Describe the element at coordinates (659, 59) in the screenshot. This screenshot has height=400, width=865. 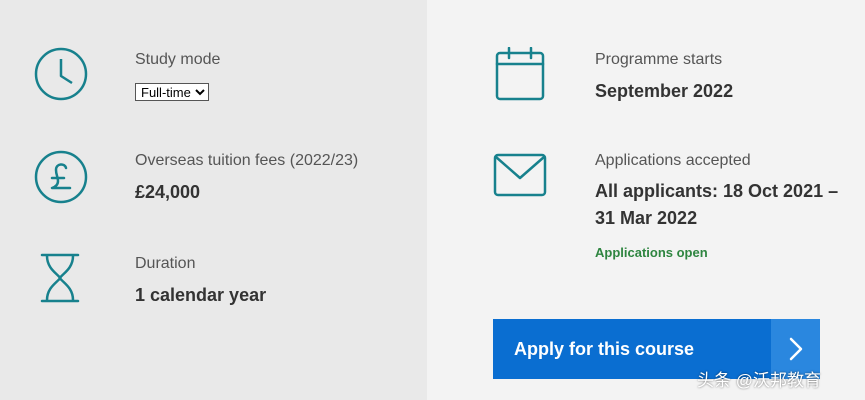
I see `programme-starts-label: Programme starts` at that location.